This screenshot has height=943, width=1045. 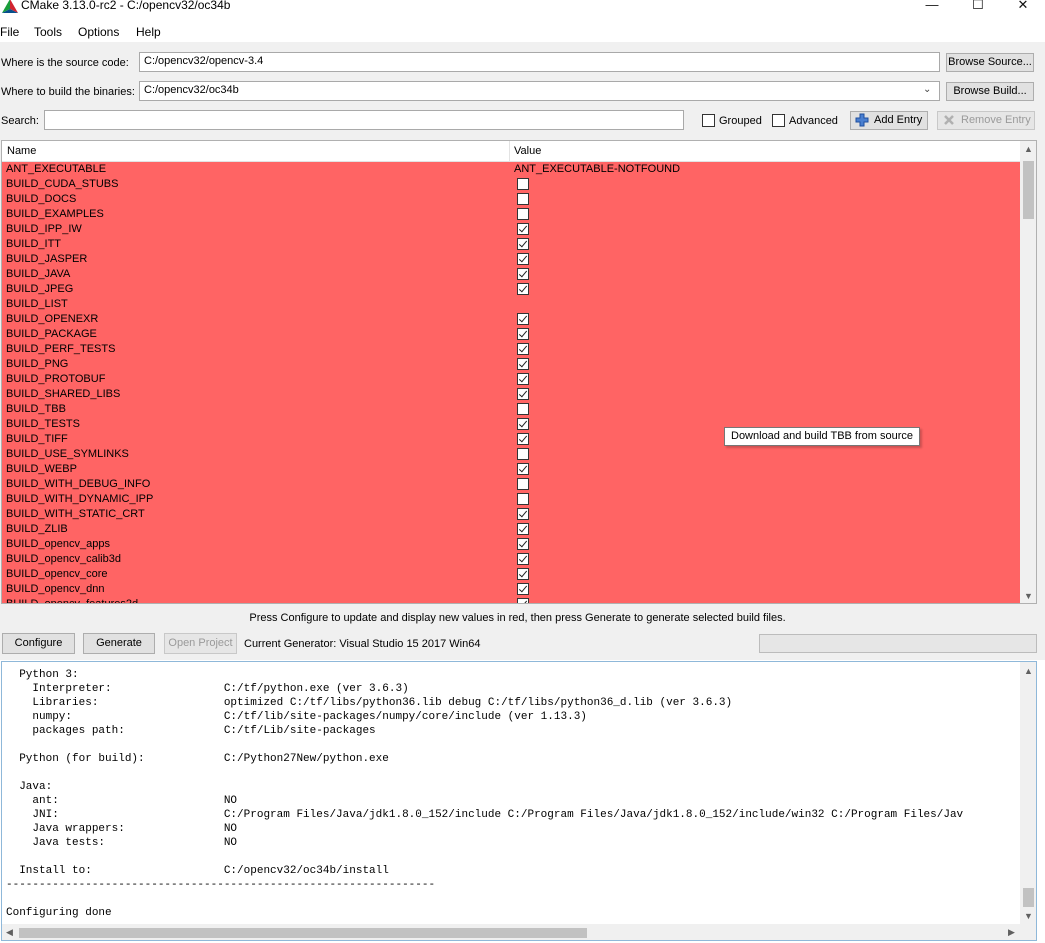 I want to click on table-row: BUILD_LIST, so click(x=511, y=304).